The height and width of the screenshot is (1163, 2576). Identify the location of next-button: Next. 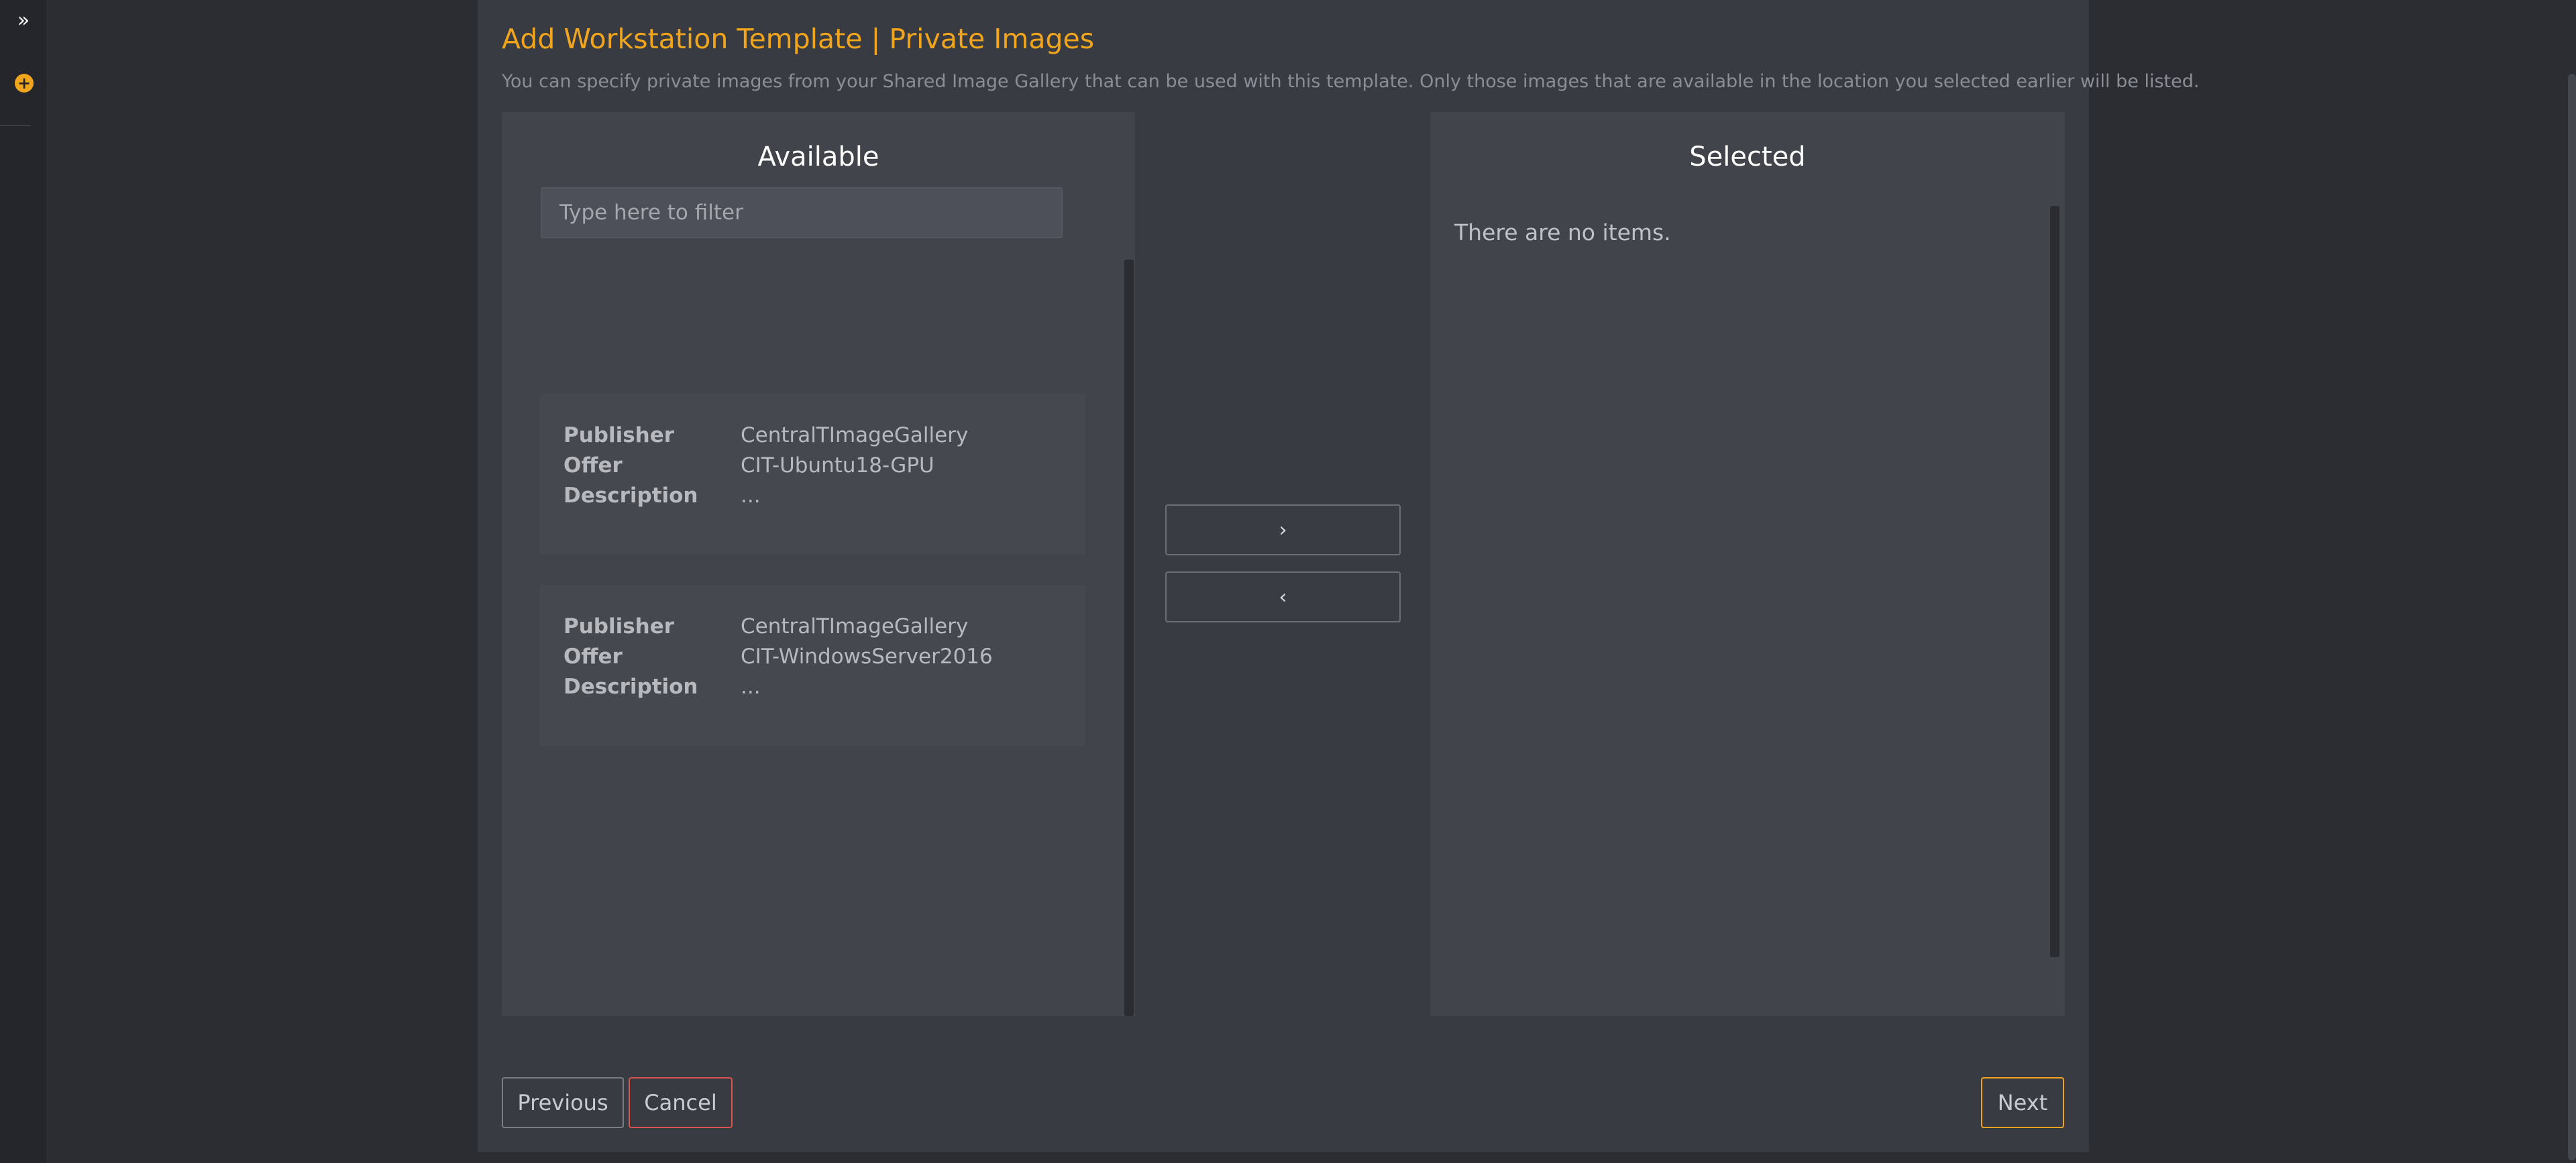
(2022, 1102).